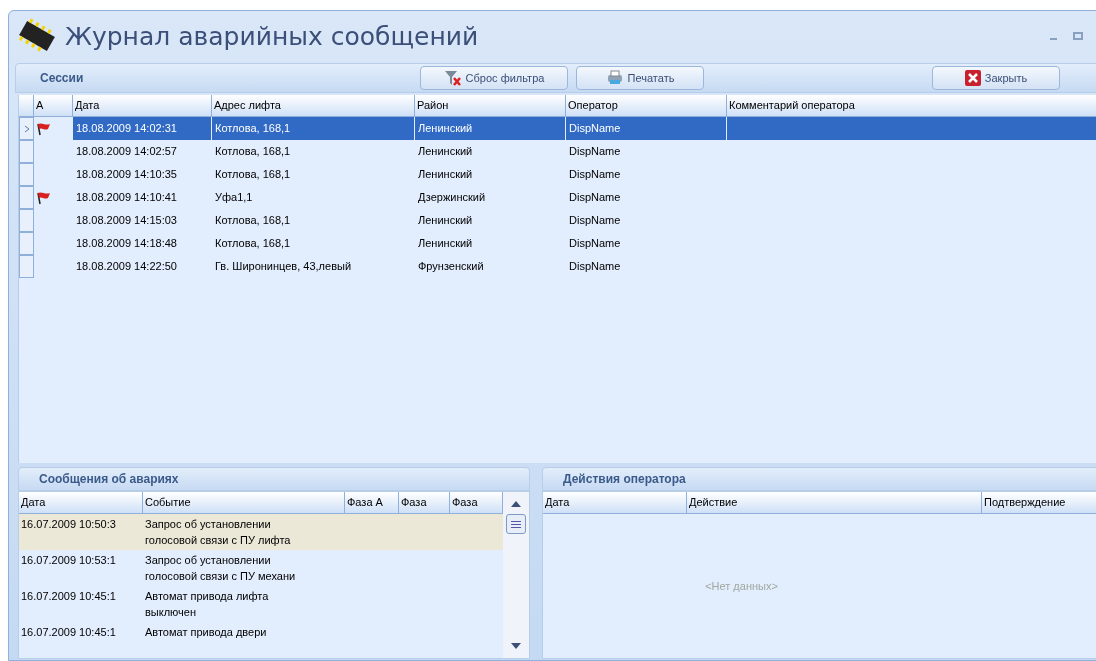 This screenshot has width=1096, height=661. What do you see at coordinates (741, 586) in the screenshot?
I see `empty-message: <Нет данных>` at bounding box center [741, 586].